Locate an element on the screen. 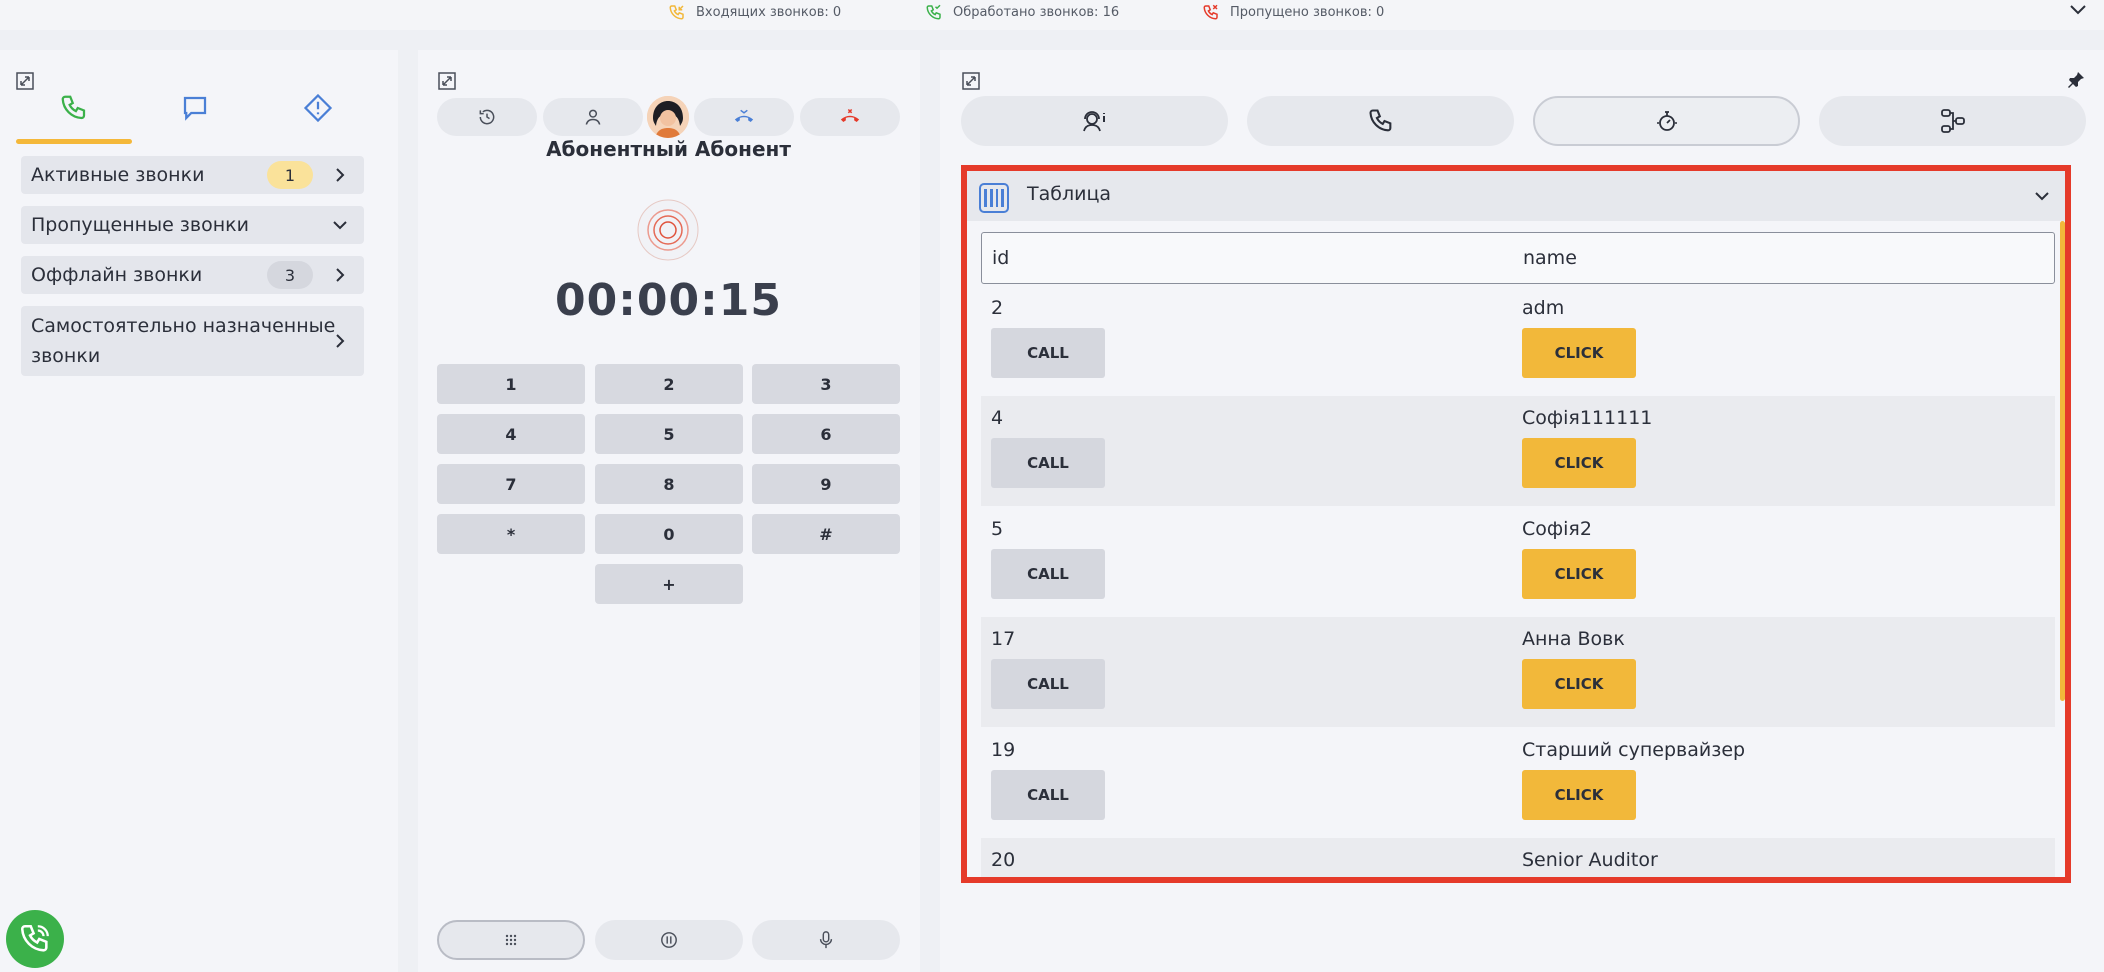 The height and width of the screenshot is (972, 2104). missed-call-icon is located at coordinates (1210, 12).